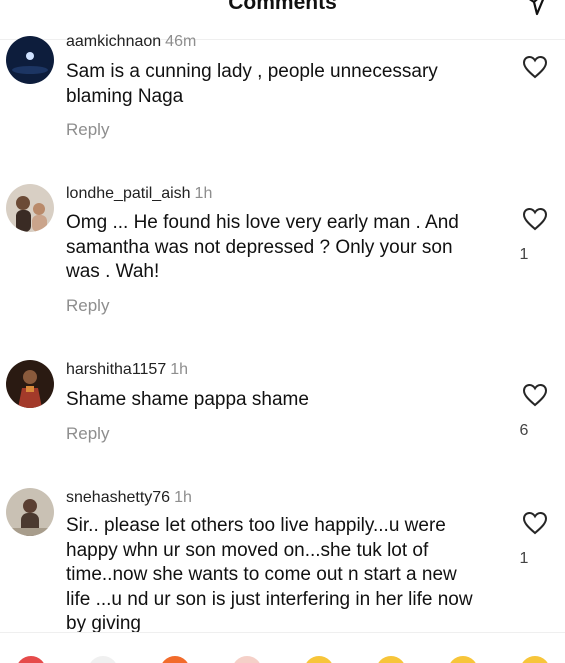 This screenshot has height=663, width=565. What do you see at coordinates (175, 659) in the screenshot?
I see `fire-emoji-icon` at bounding box center [175, 659].